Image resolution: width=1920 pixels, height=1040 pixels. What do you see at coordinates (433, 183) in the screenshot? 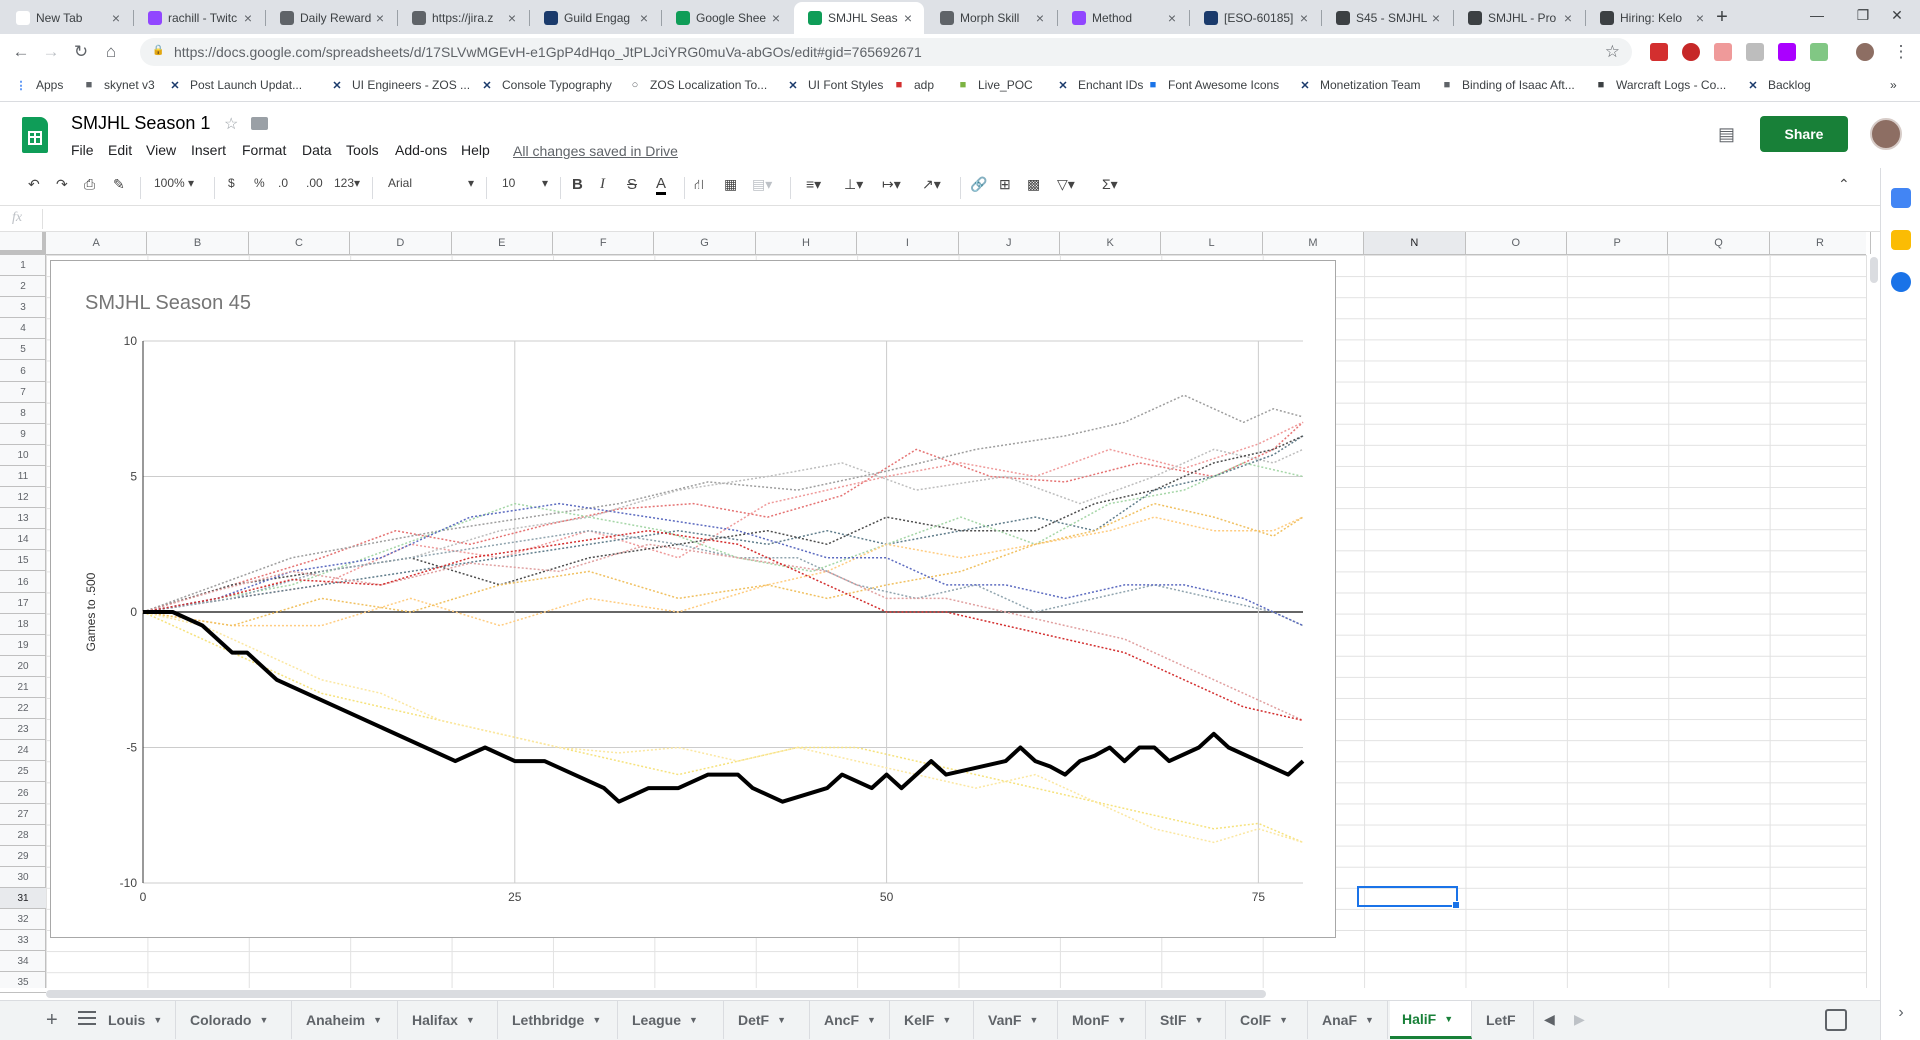
I see `font-family-select: Arial ▾` at bounding box center [433, 183].